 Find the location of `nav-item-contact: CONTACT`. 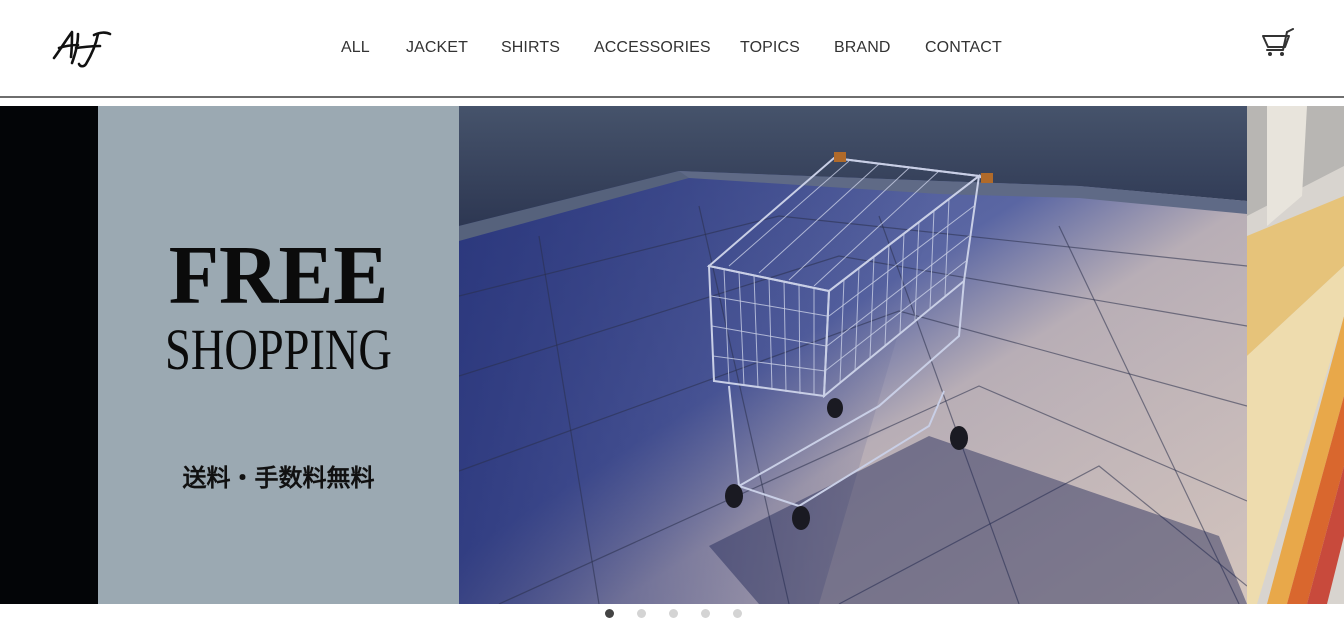

nav-item-contact: CONTACT is located at coordinates (963, 48).